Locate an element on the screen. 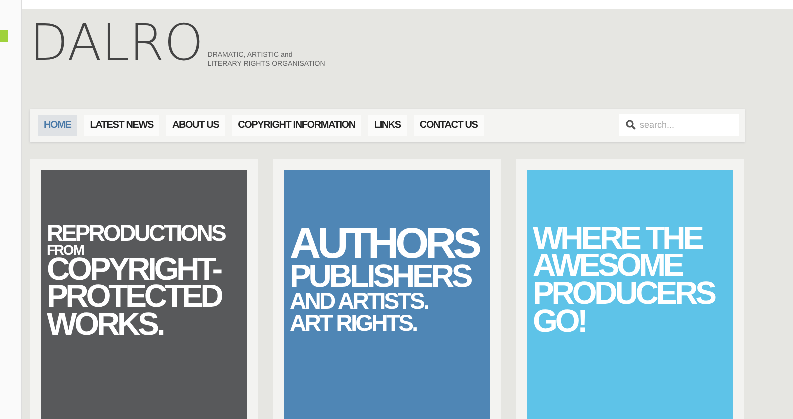 Image resolution: width=793 pixels, height=419 pixels. poster-headline: PRODUCERS is located at coordinates (623, 294).